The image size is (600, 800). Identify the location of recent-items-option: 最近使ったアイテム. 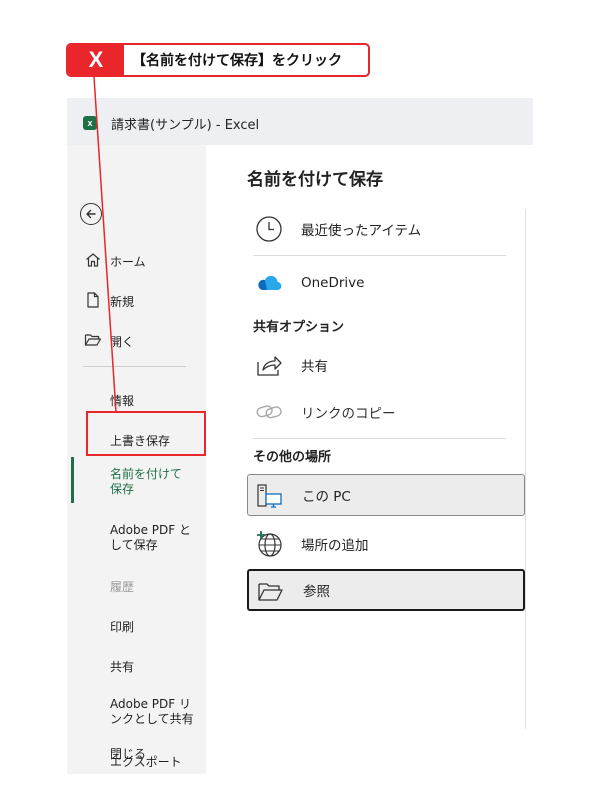
(386, 229).